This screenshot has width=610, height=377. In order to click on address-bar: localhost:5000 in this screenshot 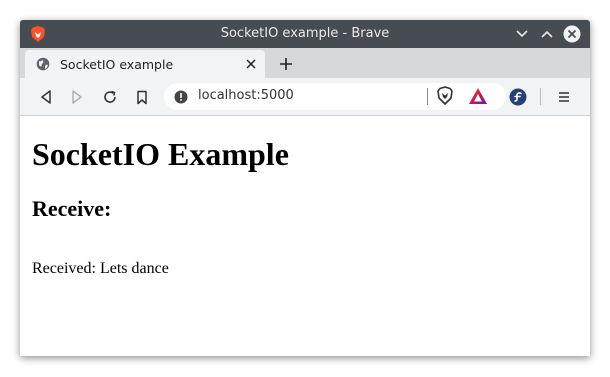, I will do `click(335, 96)`.